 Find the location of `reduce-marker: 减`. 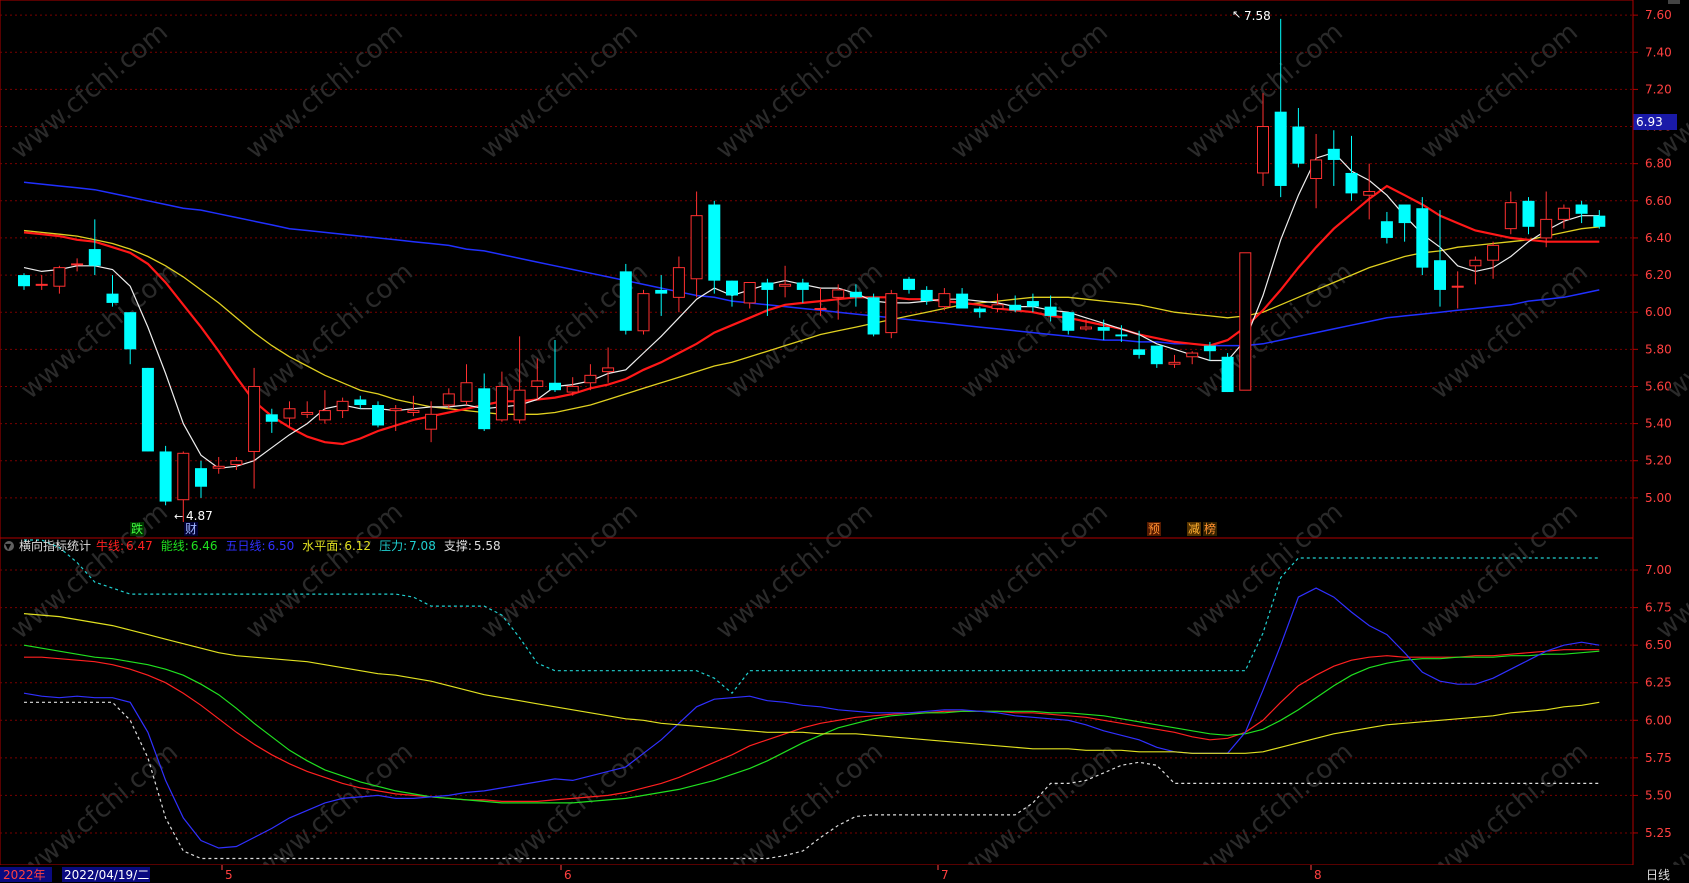

reduce-marker: 减 is located at coordinates (1194, 529).